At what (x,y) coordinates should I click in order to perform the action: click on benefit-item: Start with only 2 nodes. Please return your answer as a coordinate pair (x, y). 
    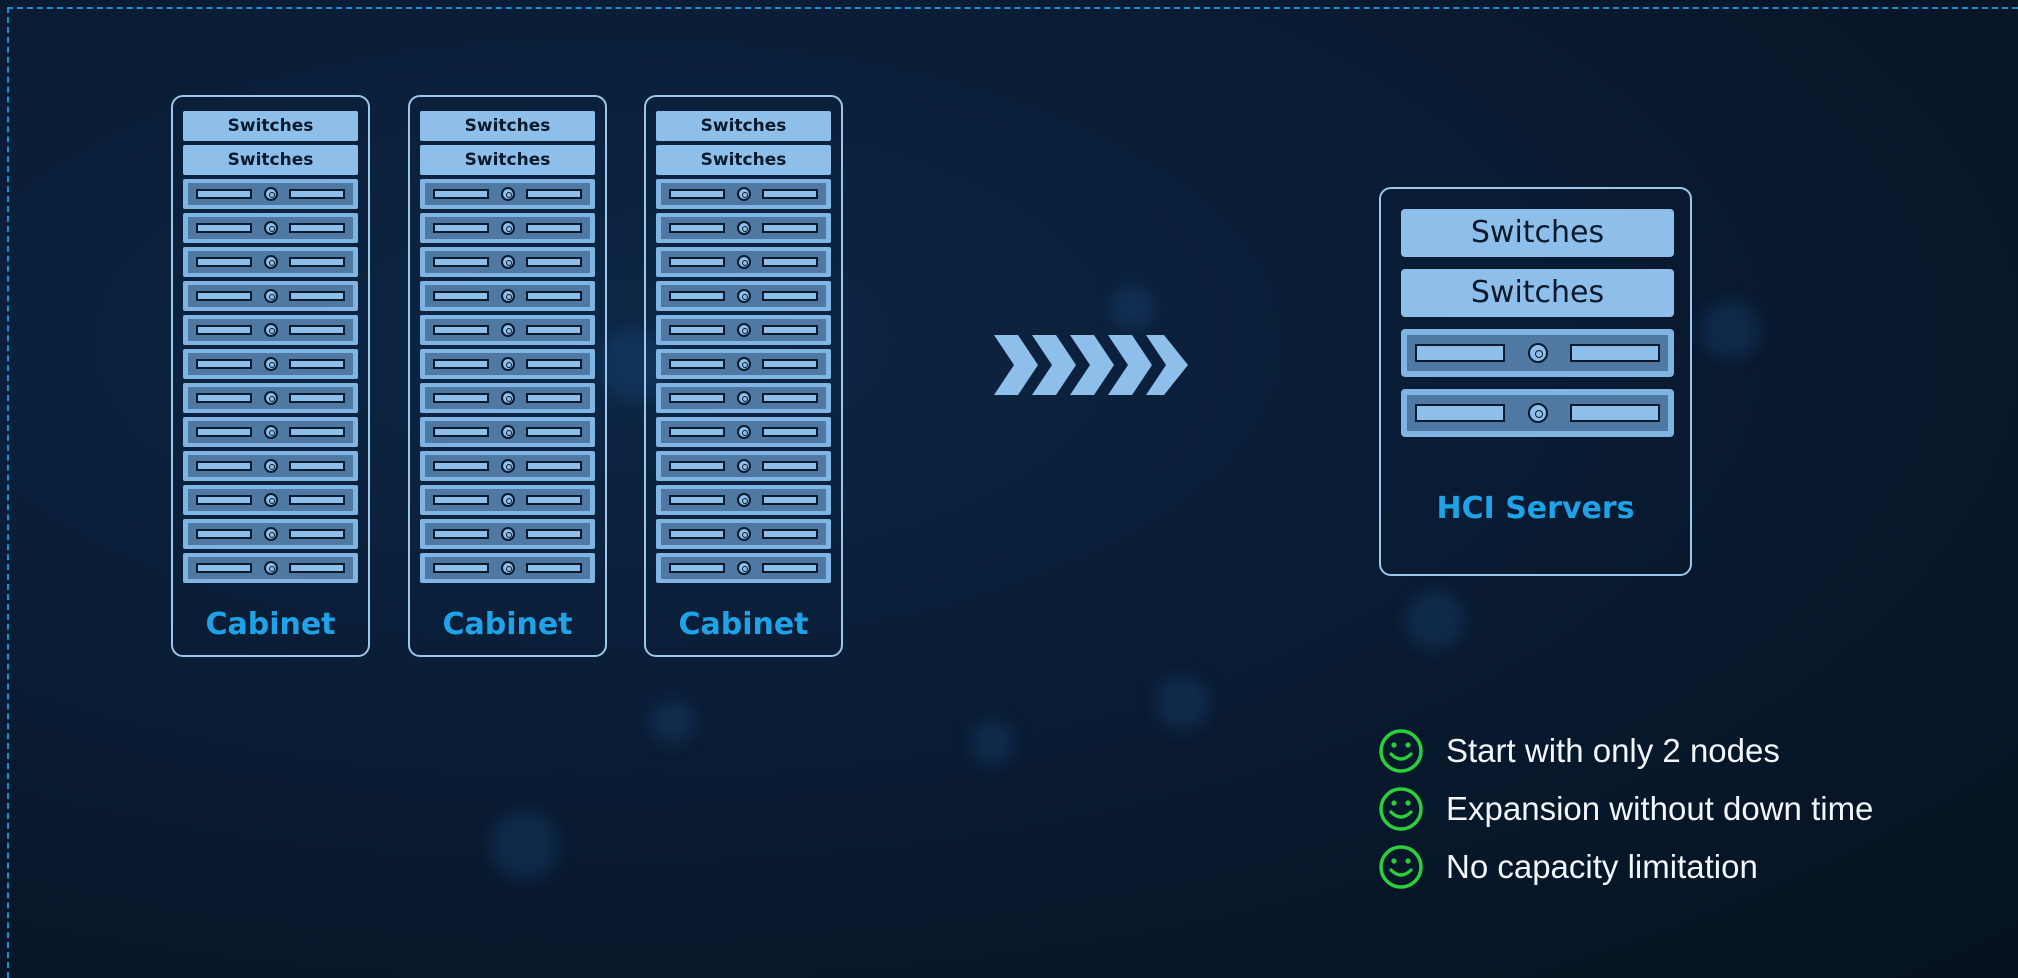
    Looking at the image, I should click on (1625, 751).